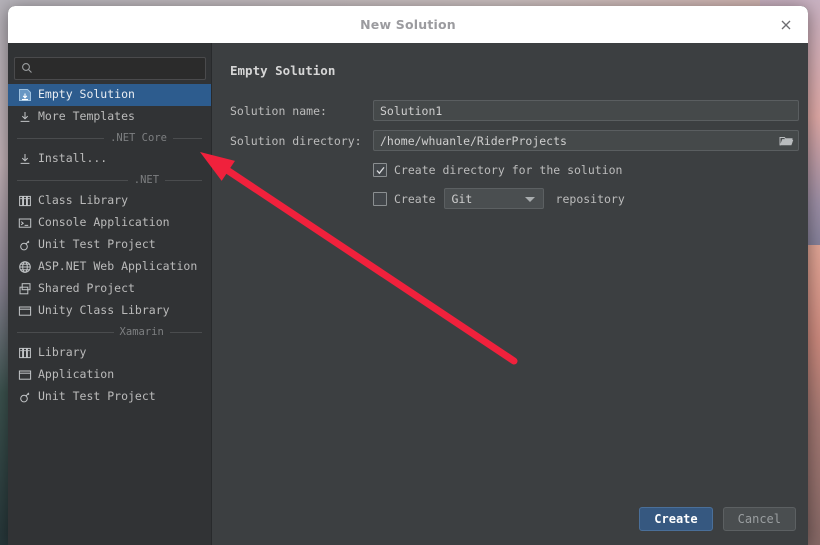 The height and width of the screenshot is (545, 820). What do you see at coordinates (62, 352) in the screenshot?
I see `sidebar-item-label: Library` at bounding box center [62, 352].